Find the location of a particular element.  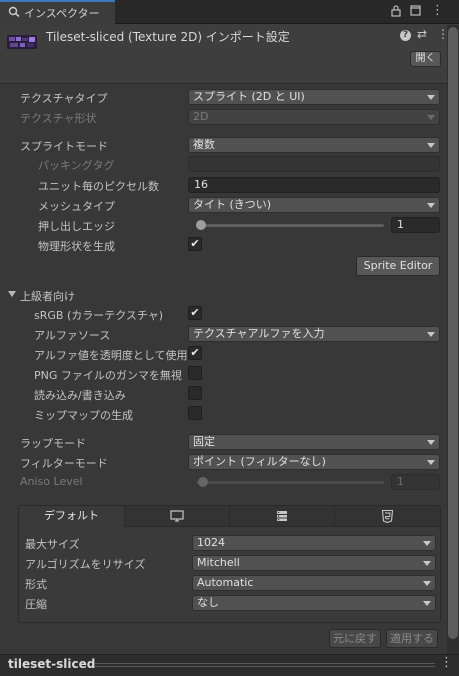

advanced-section-label: 上級者向け is located at coordinates (47, 296).